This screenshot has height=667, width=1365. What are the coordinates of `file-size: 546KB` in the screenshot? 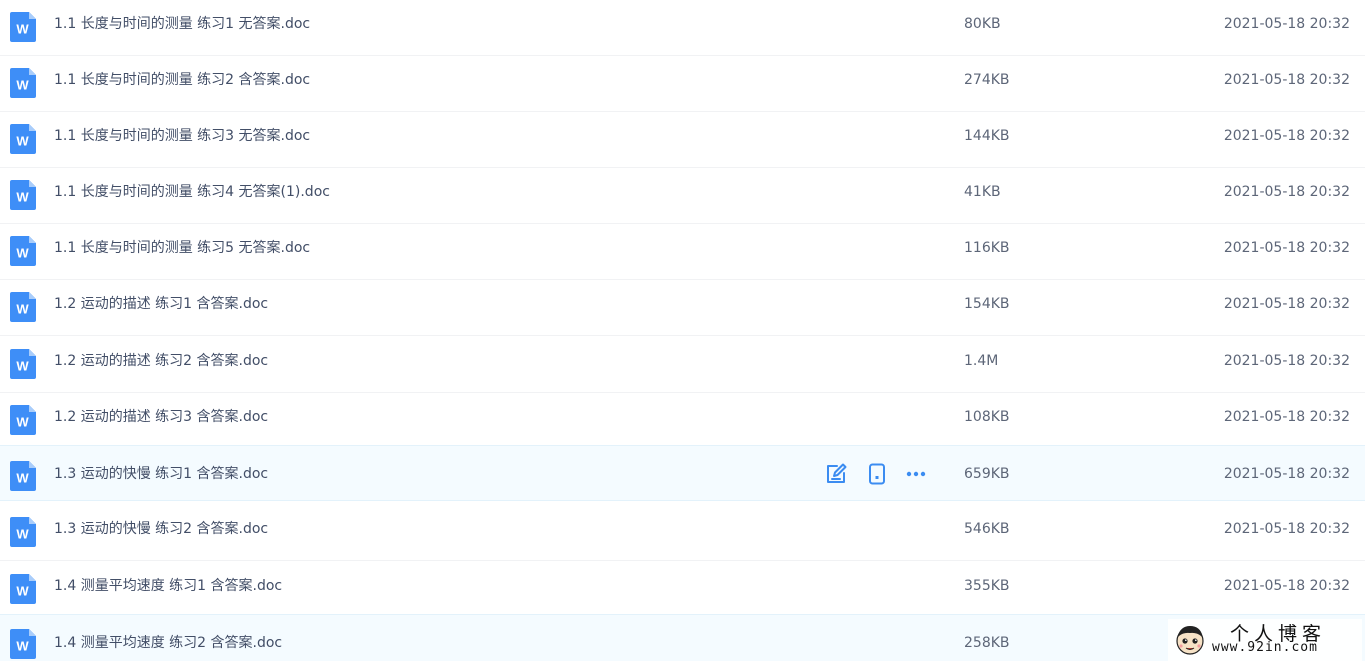 It's located at (987, 529).